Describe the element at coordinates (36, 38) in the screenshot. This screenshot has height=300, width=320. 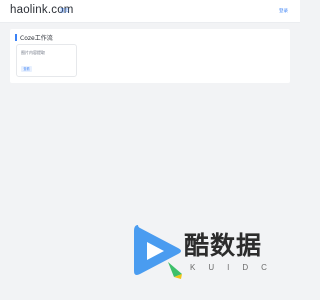
I see `section-title: Coze工作流` at that location.